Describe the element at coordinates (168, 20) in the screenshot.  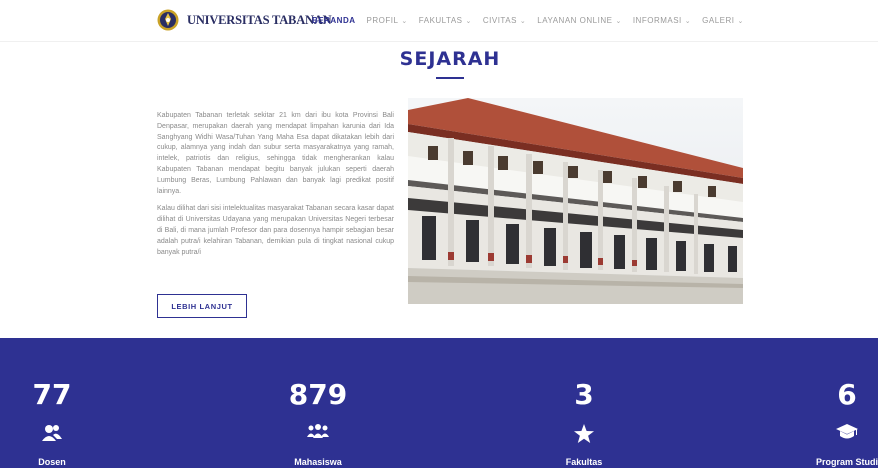
I see `university-logo-icon` at that location.